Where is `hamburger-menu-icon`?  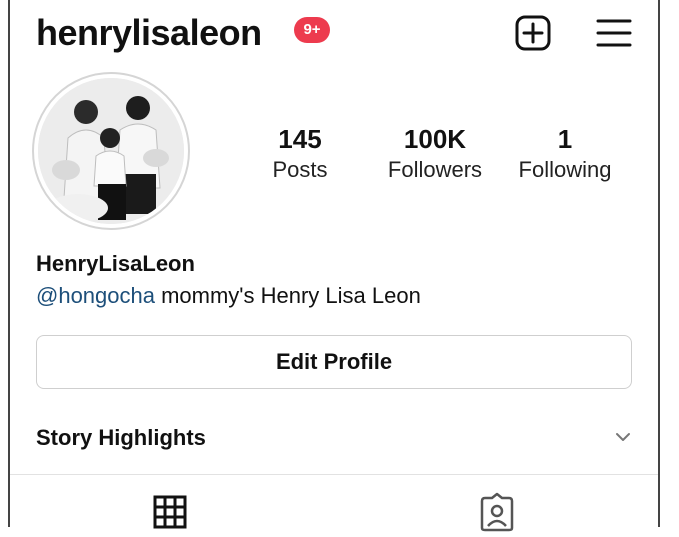 hamburger-menu-icon is located at coordinates (614, 33).